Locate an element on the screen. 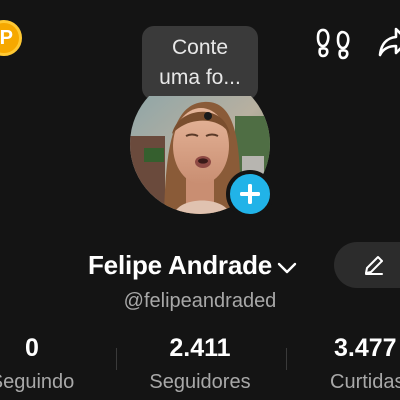 Image resolution: width=400 pixels, height=400 pixels. following-label: Seguindo is located at coordinates (37, 382).